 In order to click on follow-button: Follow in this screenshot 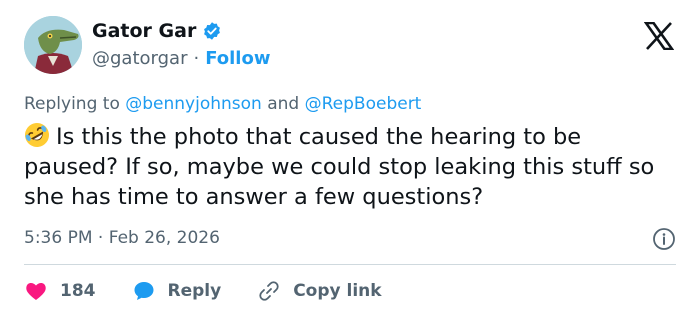, I will do `click(237, 58)`.